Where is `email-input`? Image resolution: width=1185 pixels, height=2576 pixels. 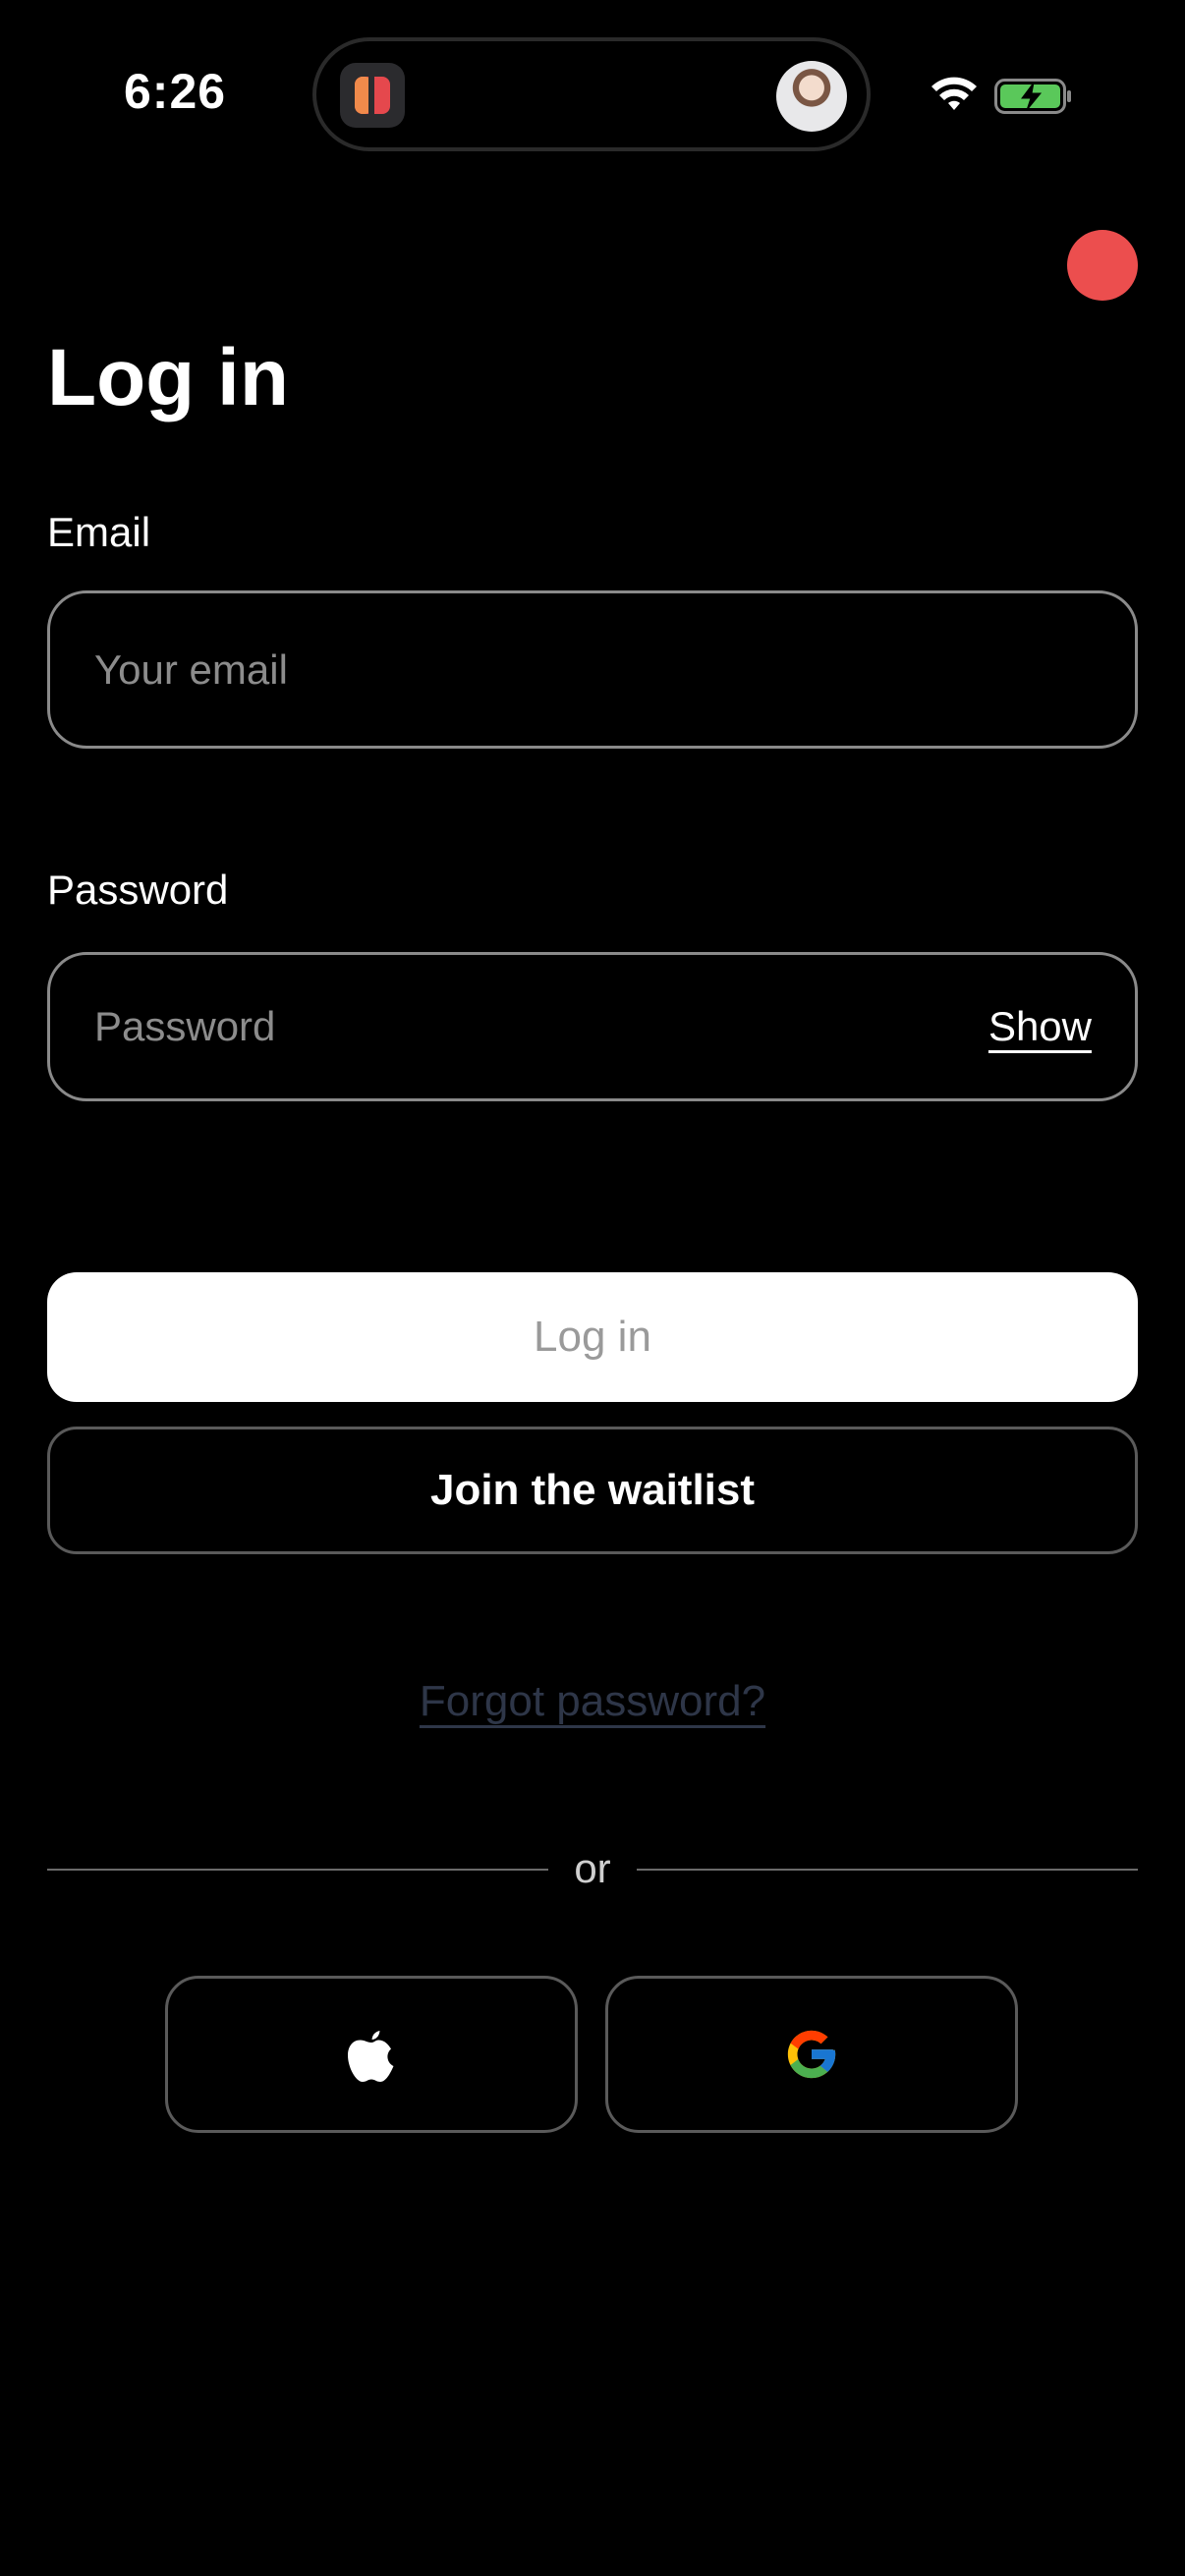 email-input is located at coordinates (592, 669).